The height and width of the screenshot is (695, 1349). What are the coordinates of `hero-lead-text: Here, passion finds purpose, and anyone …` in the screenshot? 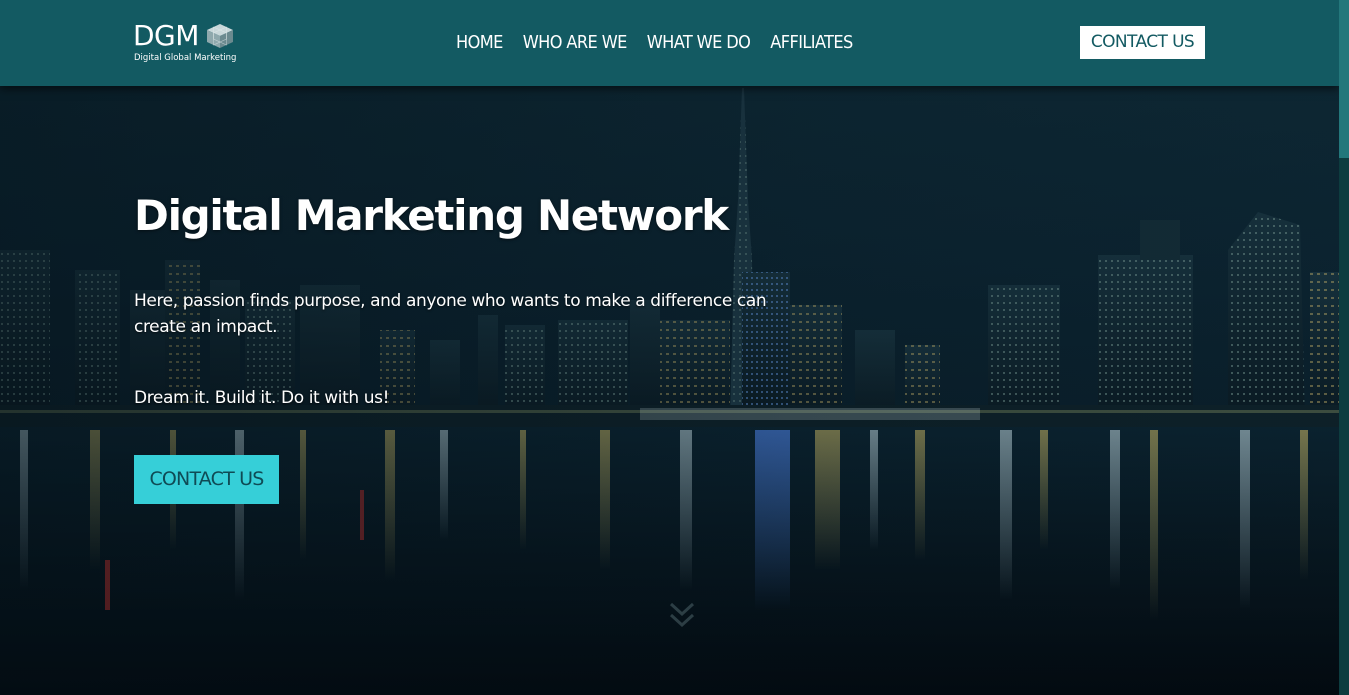 It's located at (450, 314).